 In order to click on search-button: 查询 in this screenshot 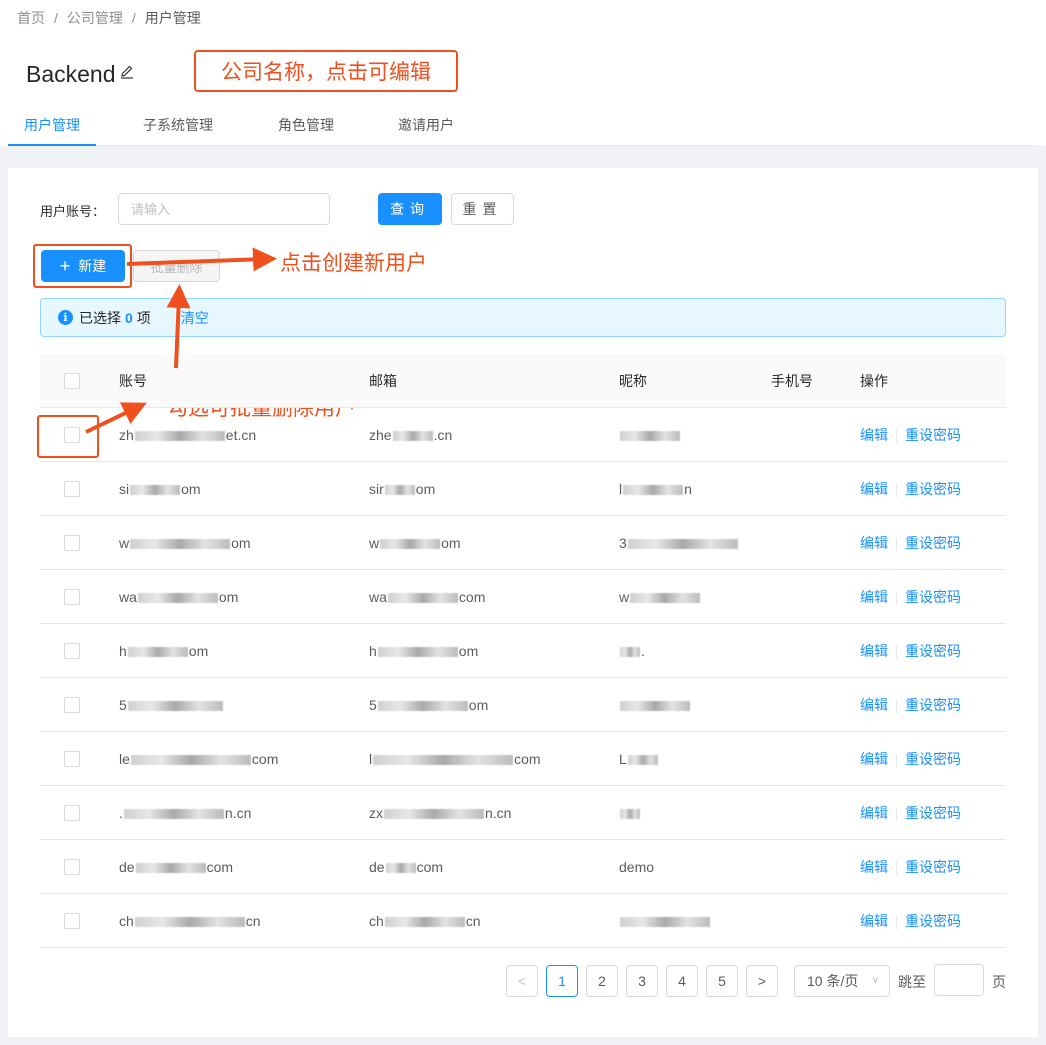, I will do `click(410, 209)`.